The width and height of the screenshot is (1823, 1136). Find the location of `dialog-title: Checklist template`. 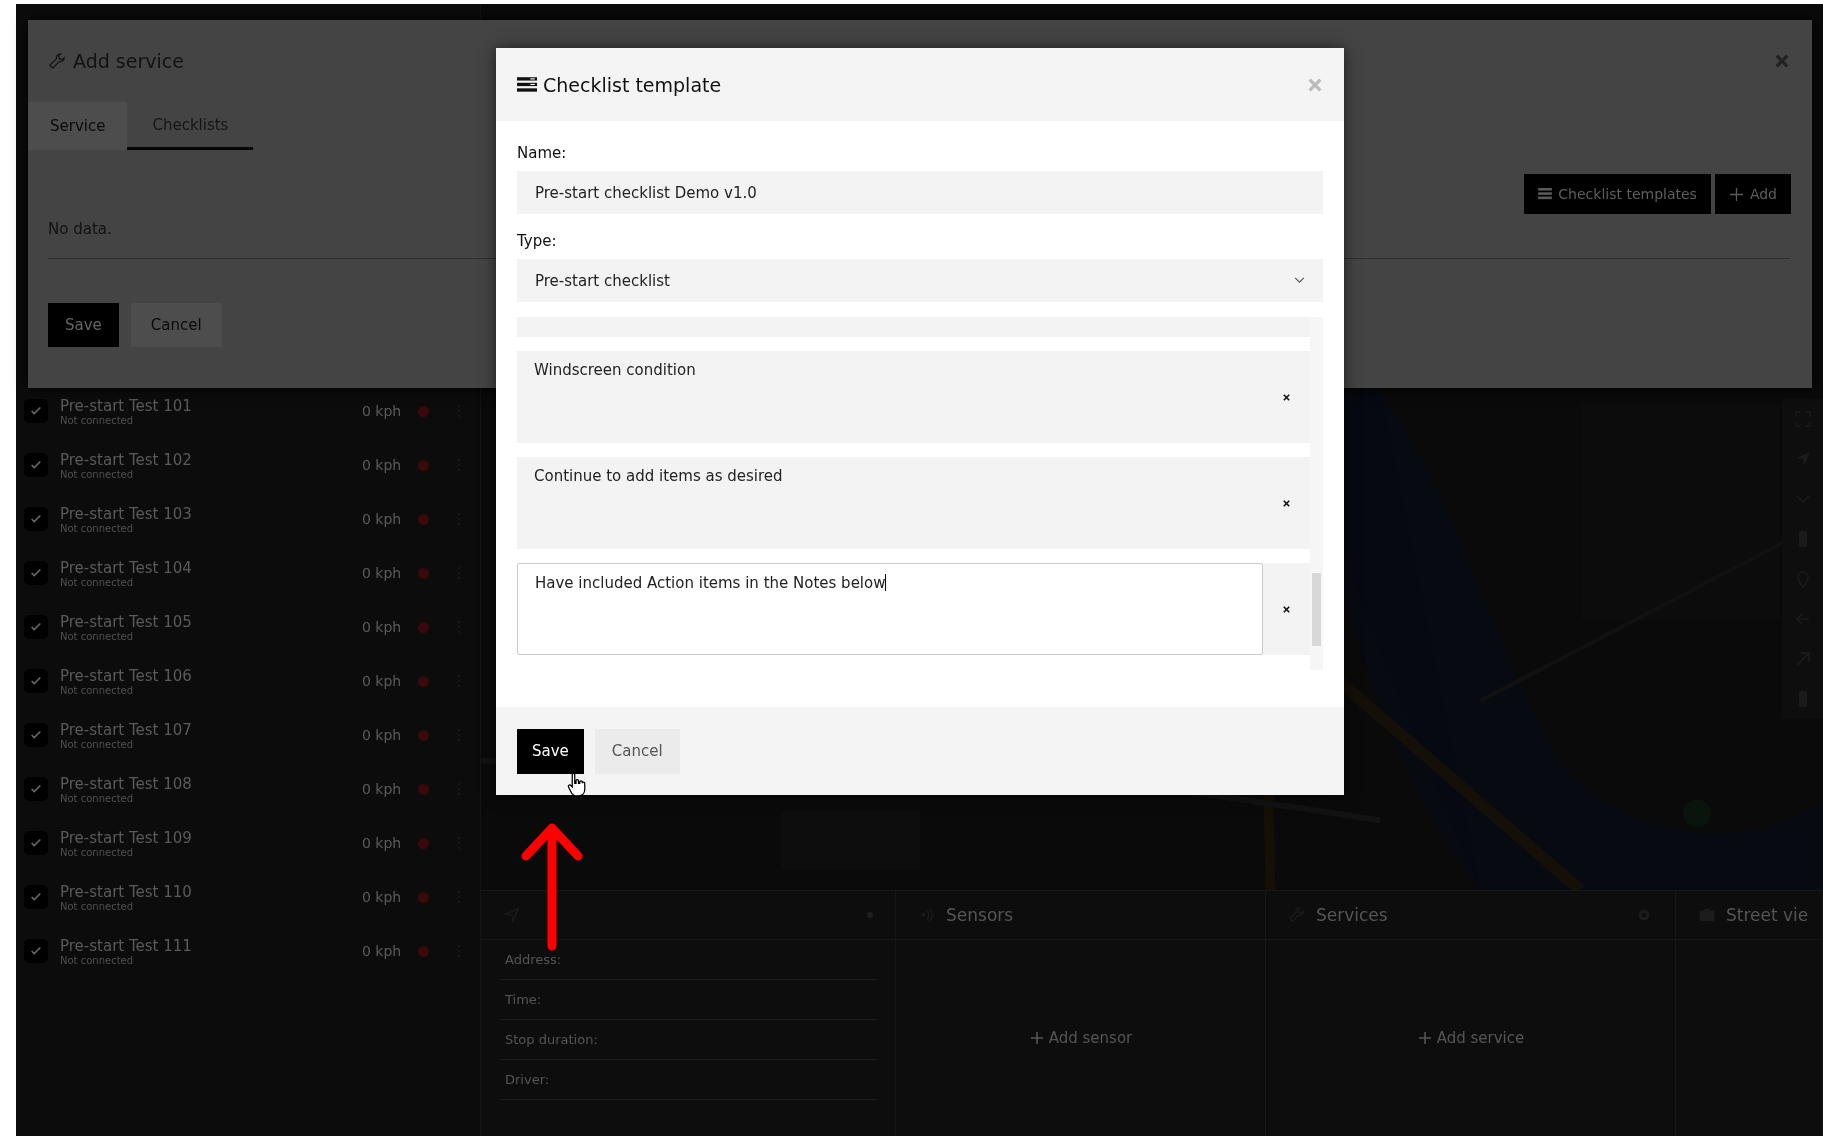

dialog-title: Checklist template is located at coordinates (632, 84).